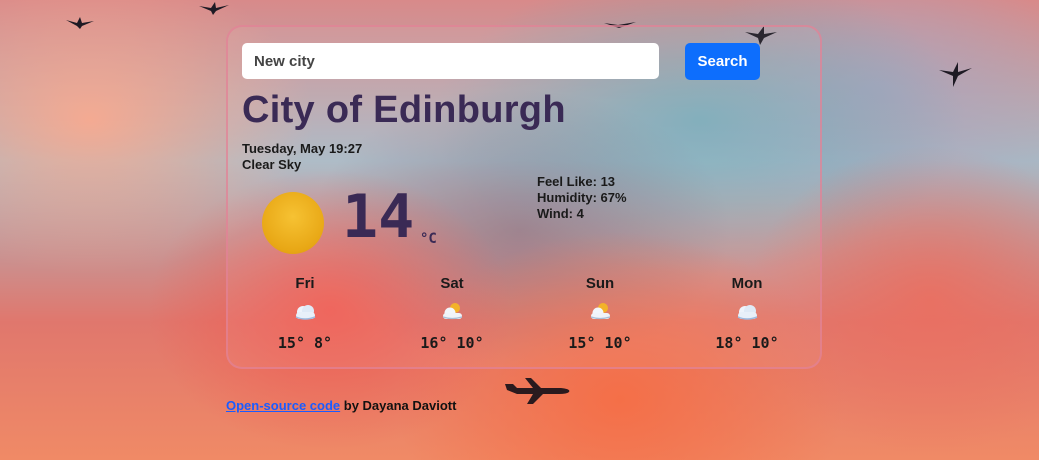 Image resolution: width=1039 pixels, height=460 pixels. Describe the element at coordinates (722, 61) in the screenshot. I see `search-button: Search` at that location.